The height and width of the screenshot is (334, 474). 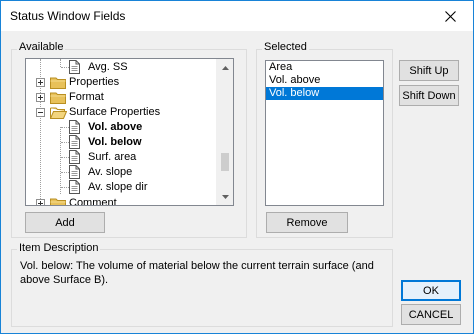 I want to click on close-button, so click(x=450, y=16).